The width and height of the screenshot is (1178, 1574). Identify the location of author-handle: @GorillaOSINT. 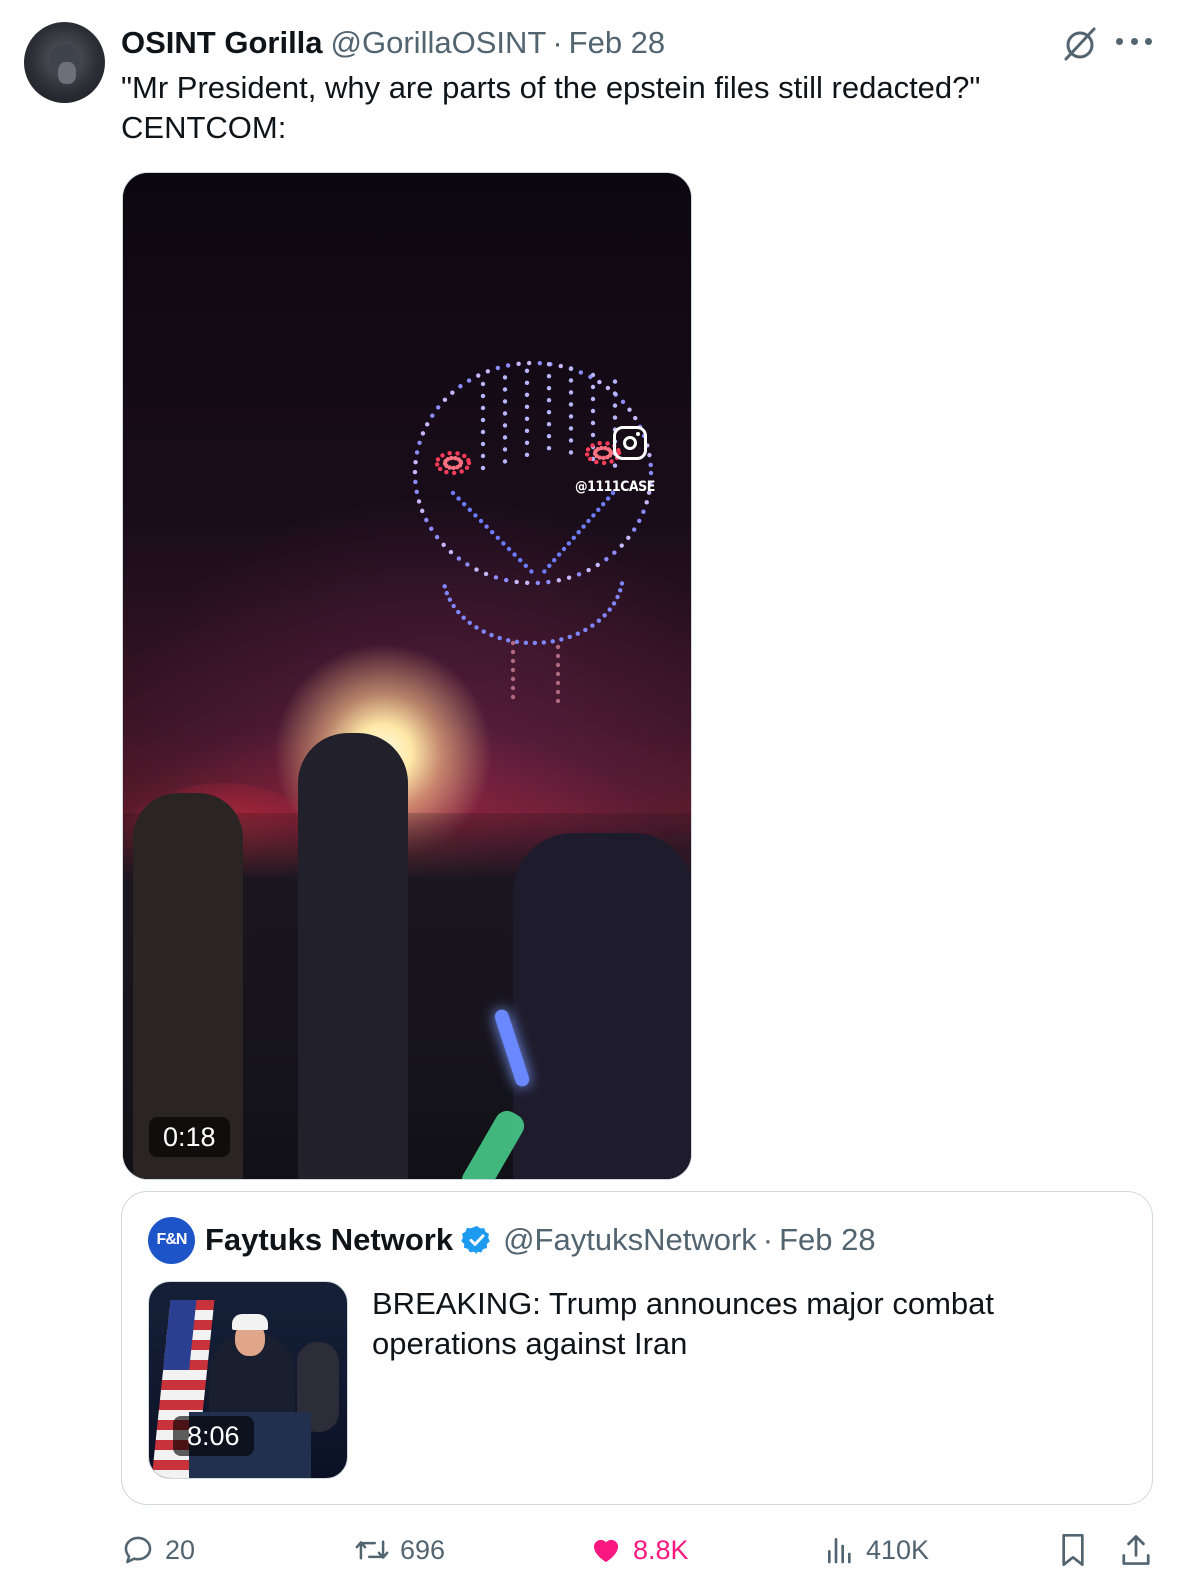
(439, 43).